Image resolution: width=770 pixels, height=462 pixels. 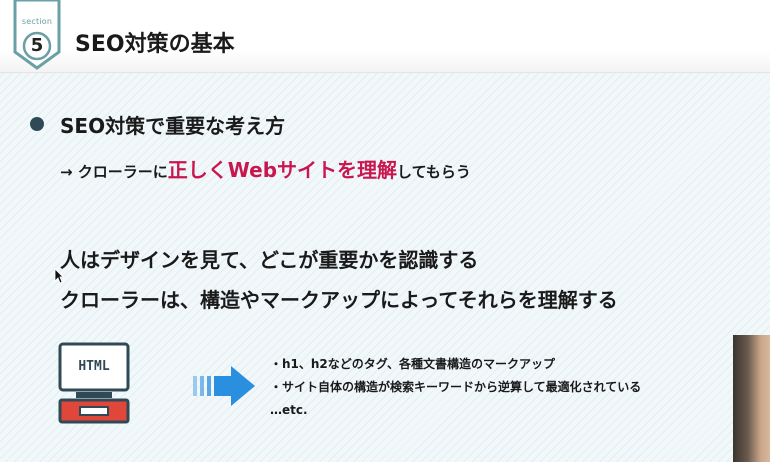 I want to click on slide-title: SEO対策の基本, so click(x=155, y=44).